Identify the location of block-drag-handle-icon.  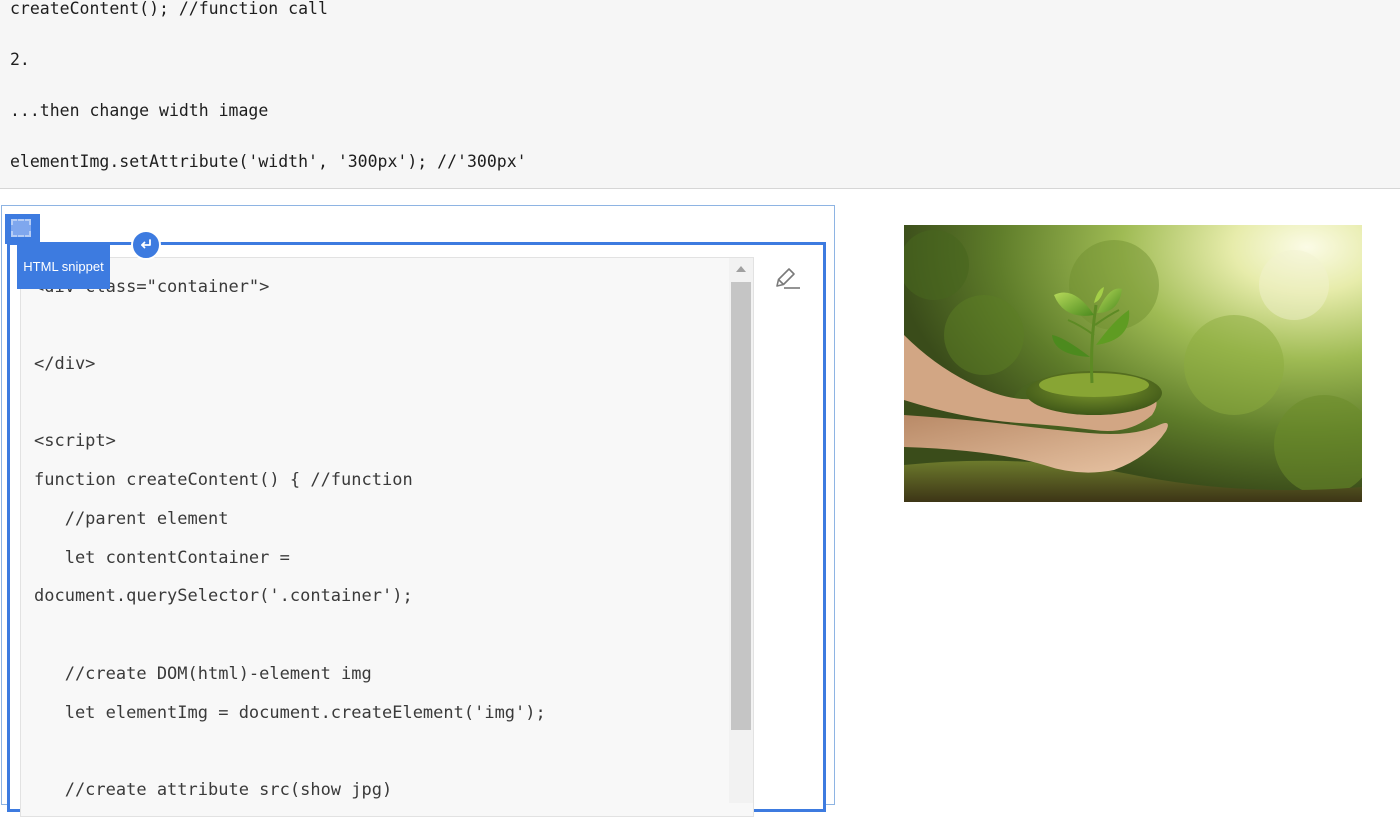
(22, 229).